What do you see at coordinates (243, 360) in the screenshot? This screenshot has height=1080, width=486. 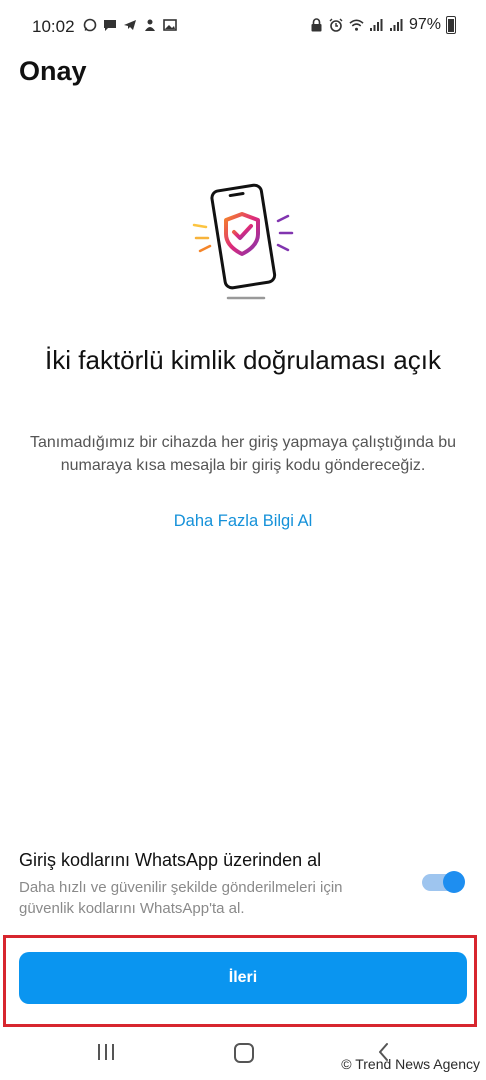 I see `headline: İki faktörlü kimlik doğrulaması açık` at bounding box center [243, 360].